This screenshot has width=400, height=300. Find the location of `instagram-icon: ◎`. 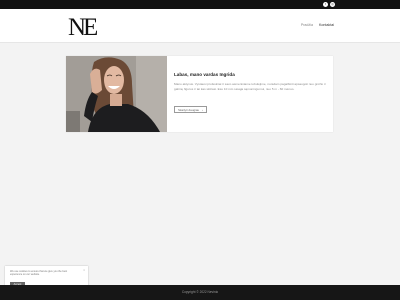

instagram-icon: ◎ is located at coordinates (332, 4).